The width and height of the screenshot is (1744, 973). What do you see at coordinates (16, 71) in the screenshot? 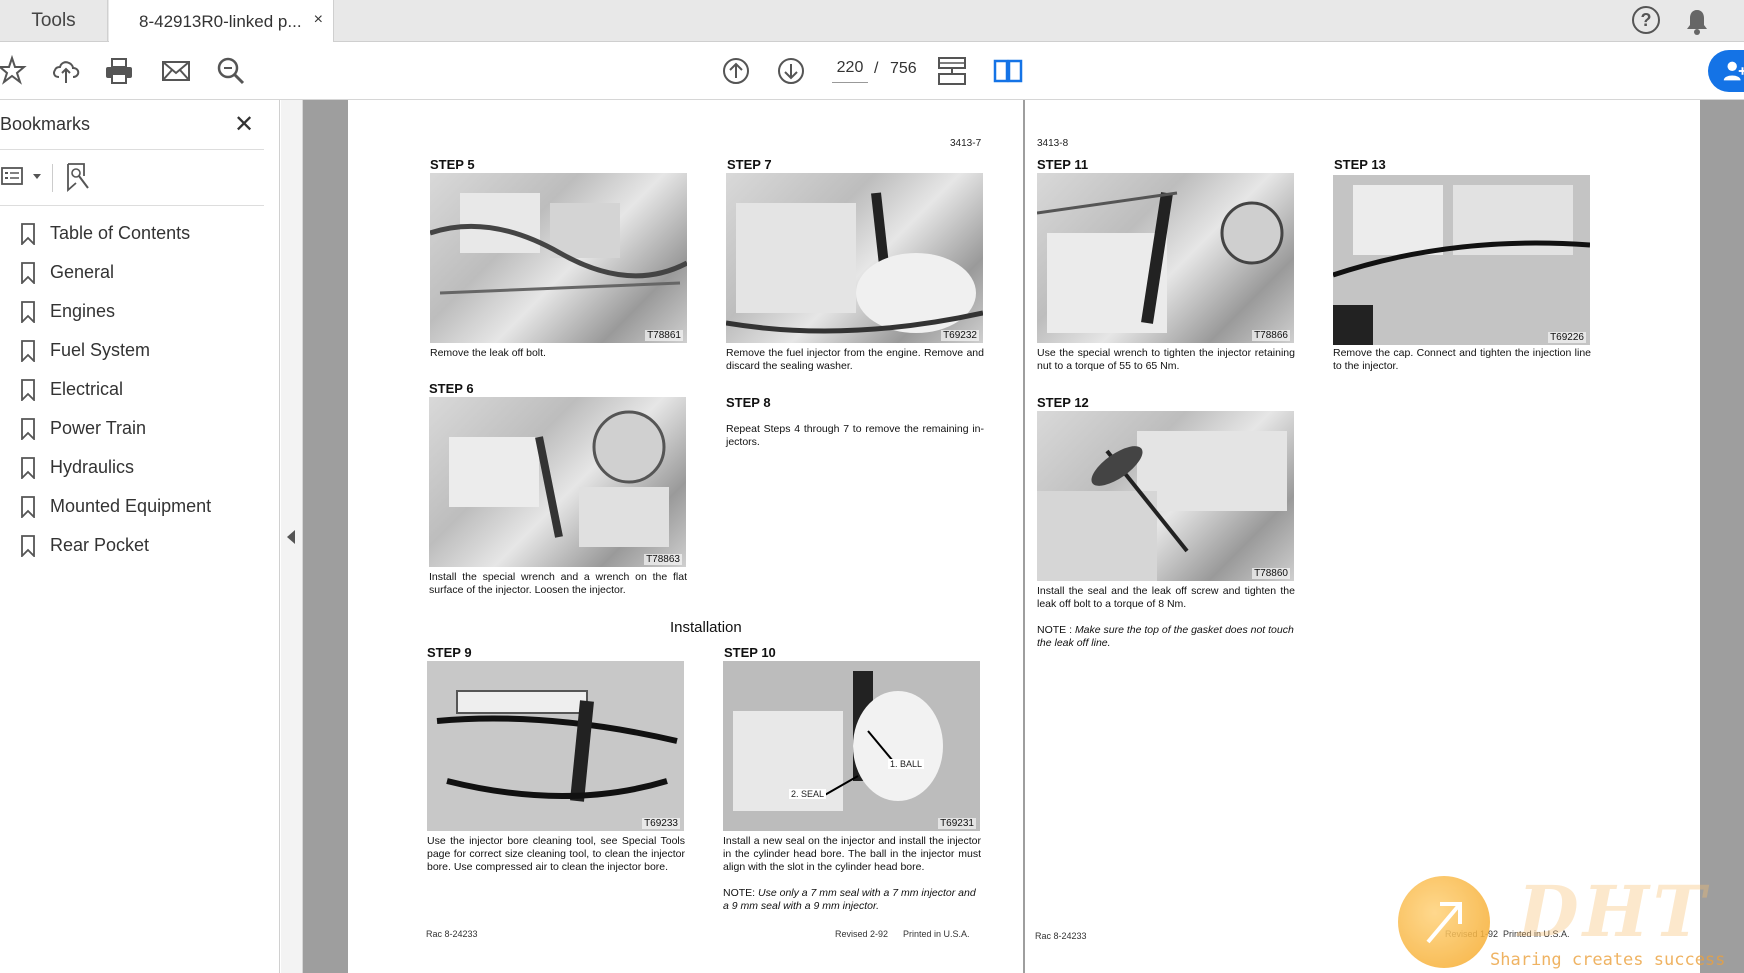
I see `star-icon` at bounding box center [16, 71].